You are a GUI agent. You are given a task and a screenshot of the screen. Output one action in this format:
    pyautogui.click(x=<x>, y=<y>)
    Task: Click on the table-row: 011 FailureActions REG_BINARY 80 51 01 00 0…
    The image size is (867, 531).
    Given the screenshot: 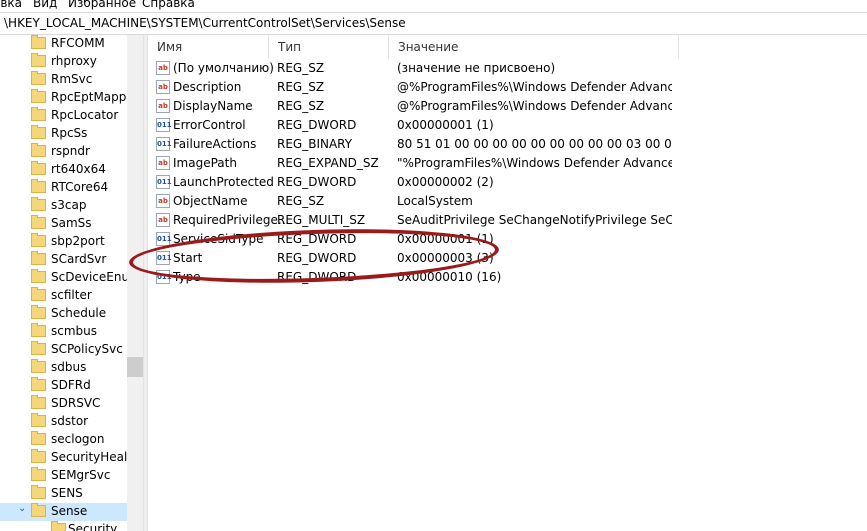 What is the action you would take?
    pyautogui.click(x=507, y=144)
    